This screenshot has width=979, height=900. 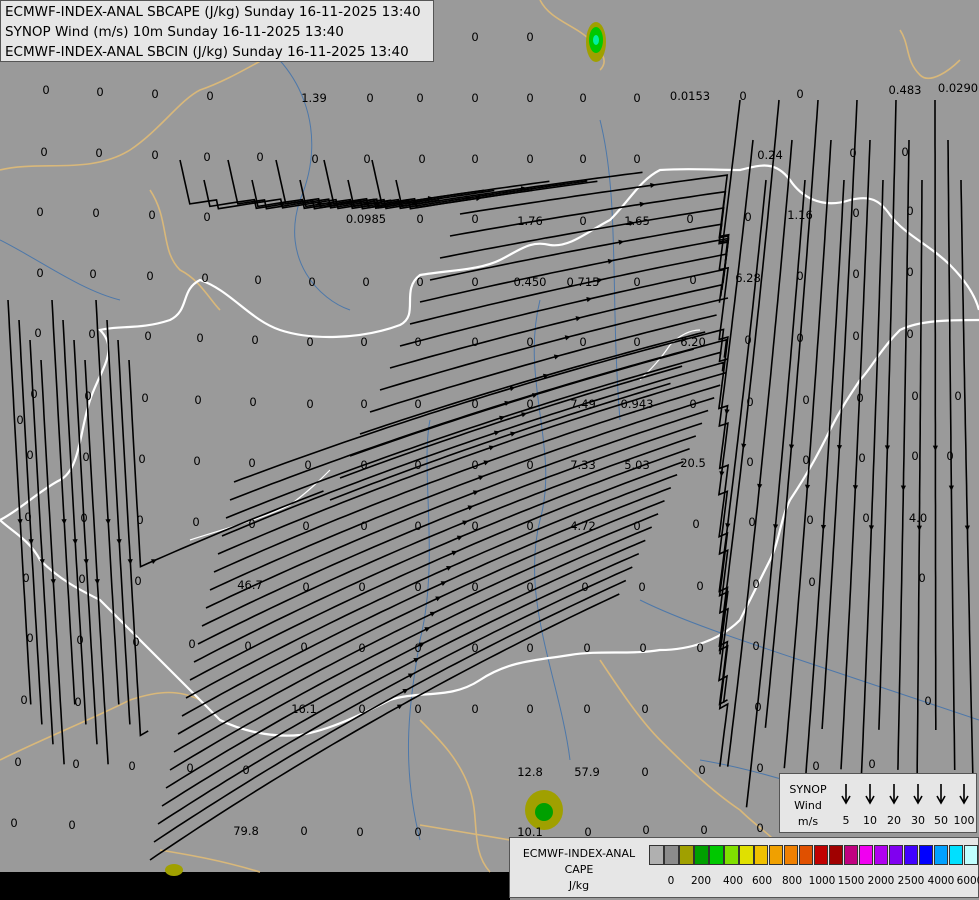 I want to click on cape-tick-label: 2000, so click(x=881, y=881).